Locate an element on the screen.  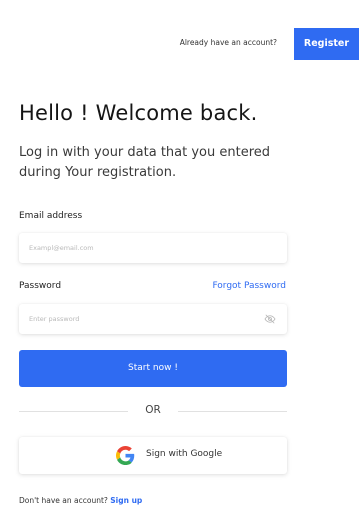
google-button-label: Sign with Google is located at coordinates (184, 454).